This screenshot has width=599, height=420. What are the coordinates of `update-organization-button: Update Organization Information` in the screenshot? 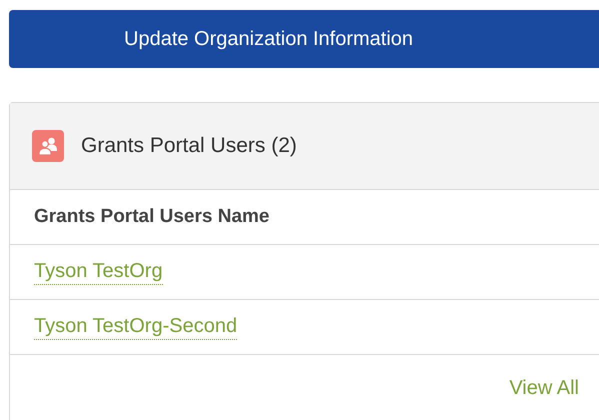 It's located at (304, 39).